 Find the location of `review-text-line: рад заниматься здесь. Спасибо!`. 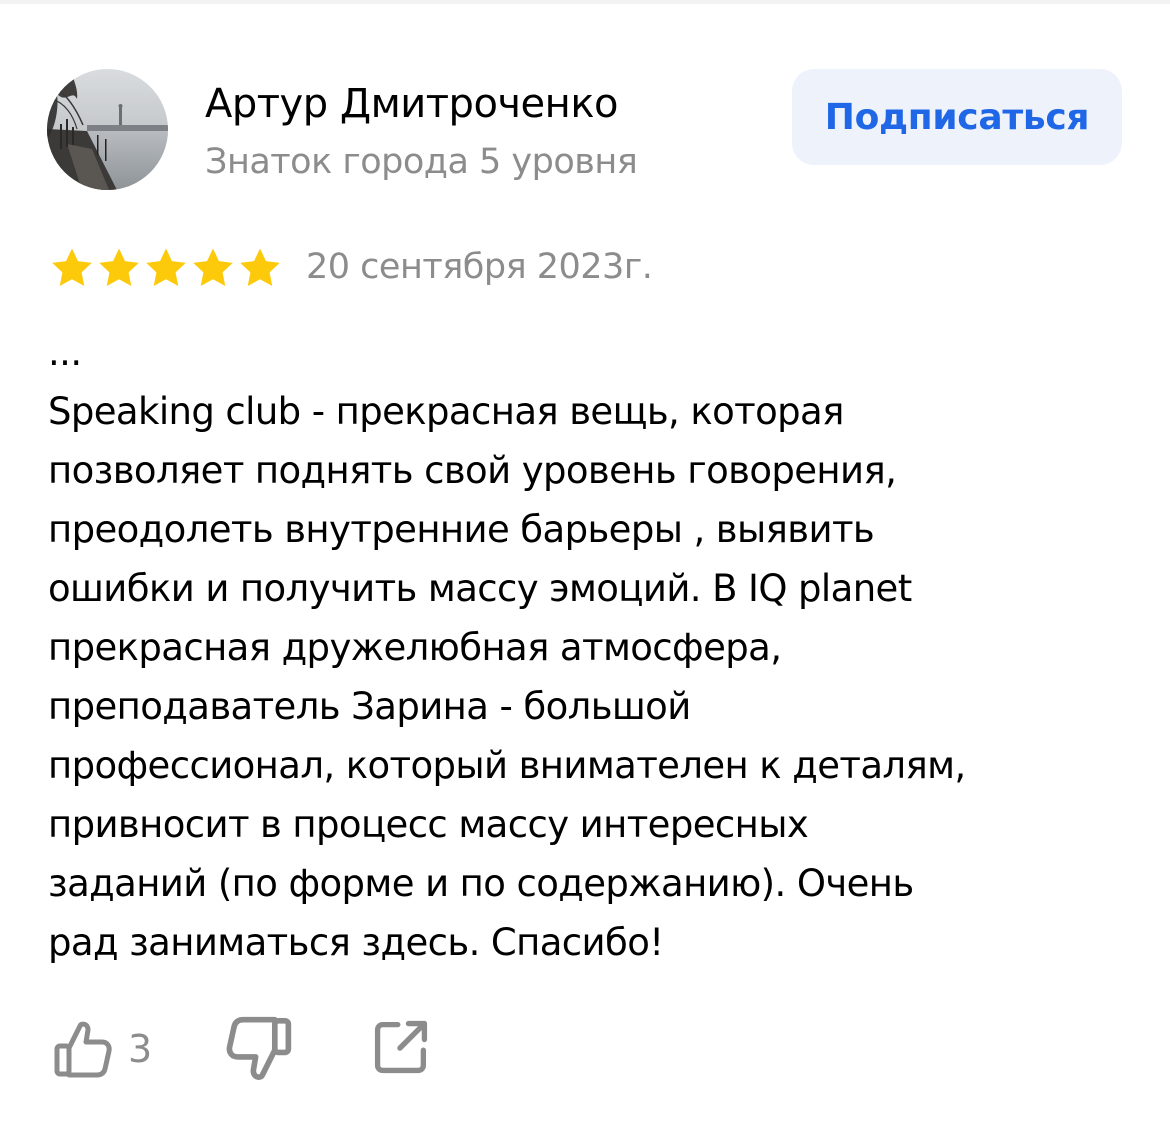

review-text-line: рад заниматься здесь. Спасибо! is located at coordinates (356, 942).